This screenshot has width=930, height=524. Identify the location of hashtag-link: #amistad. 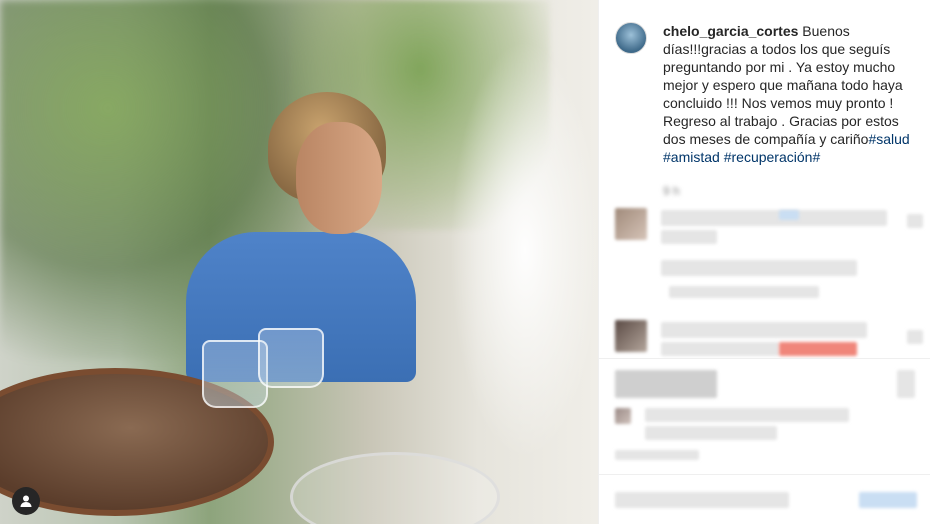
(691, 157).